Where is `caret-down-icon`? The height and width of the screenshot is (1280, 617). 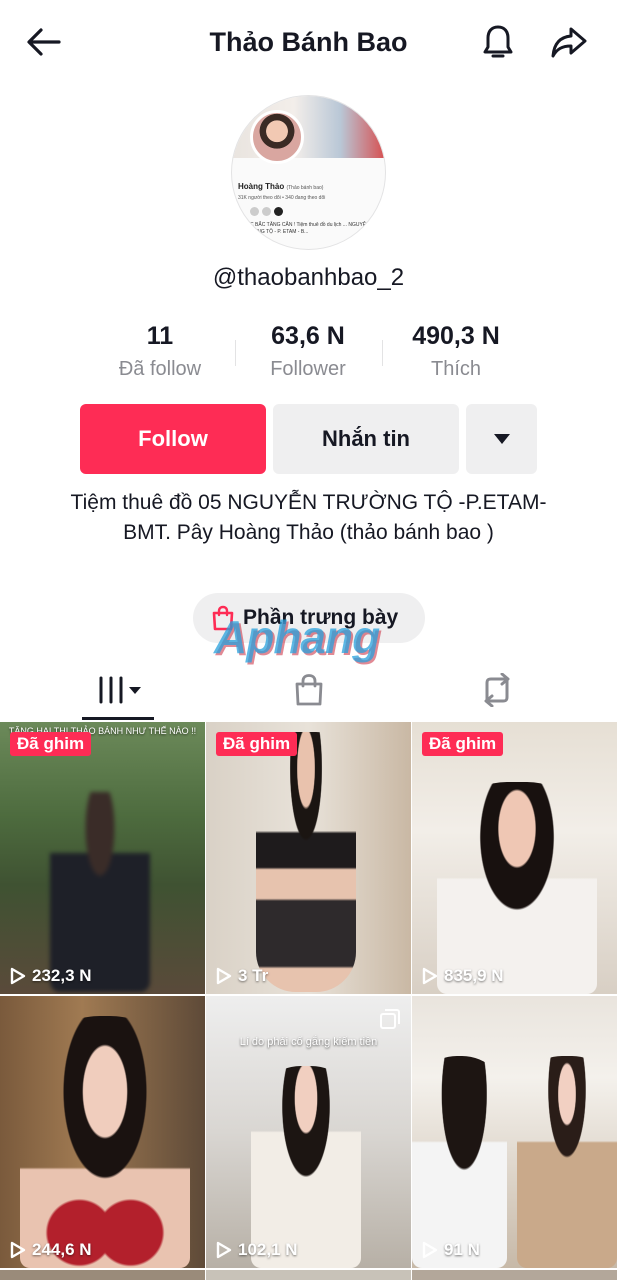 caret-down-icon is located at coordinates (501, 439).